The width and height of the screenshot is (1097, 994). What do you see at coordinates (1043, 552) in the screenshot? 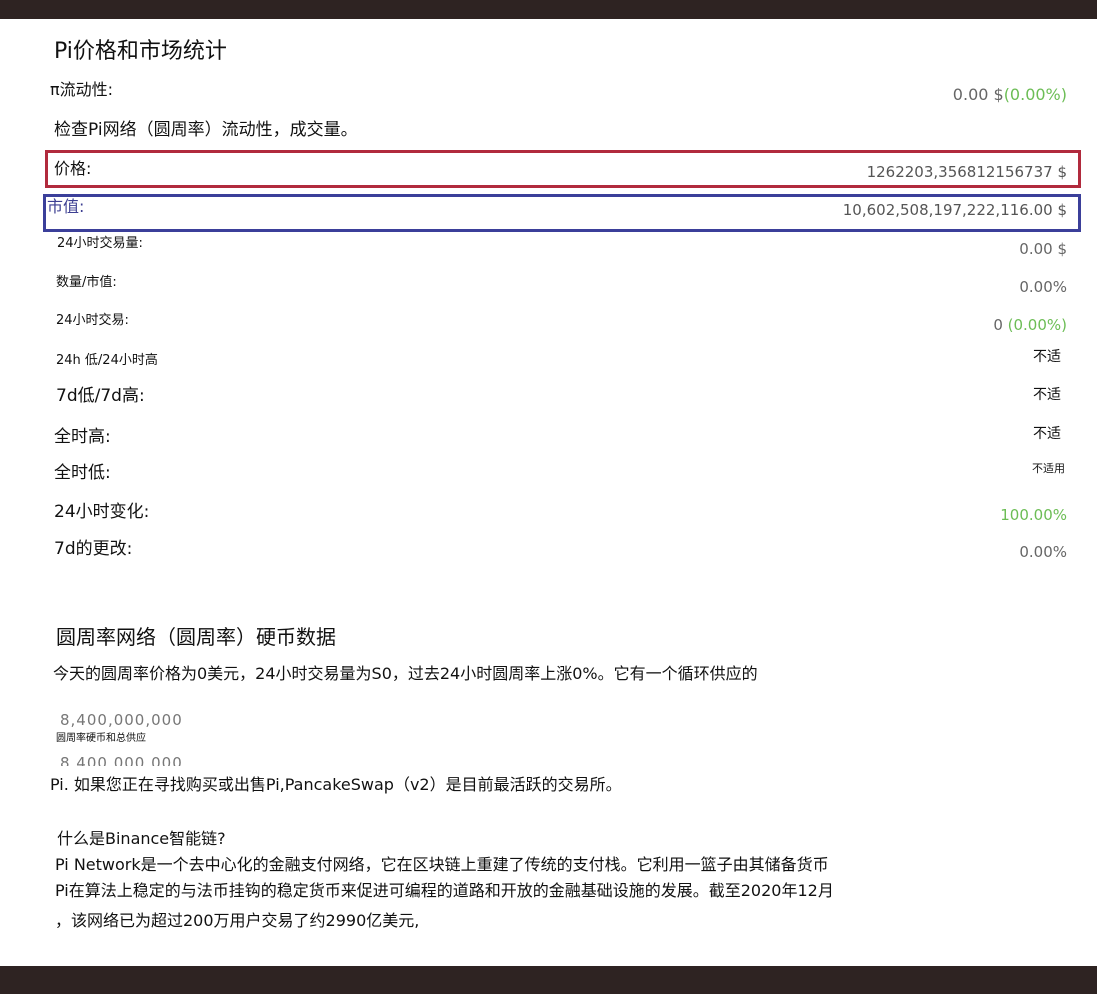
I see `stat-value-change-7d: 0.00%` at bounding box center [1043, 552].